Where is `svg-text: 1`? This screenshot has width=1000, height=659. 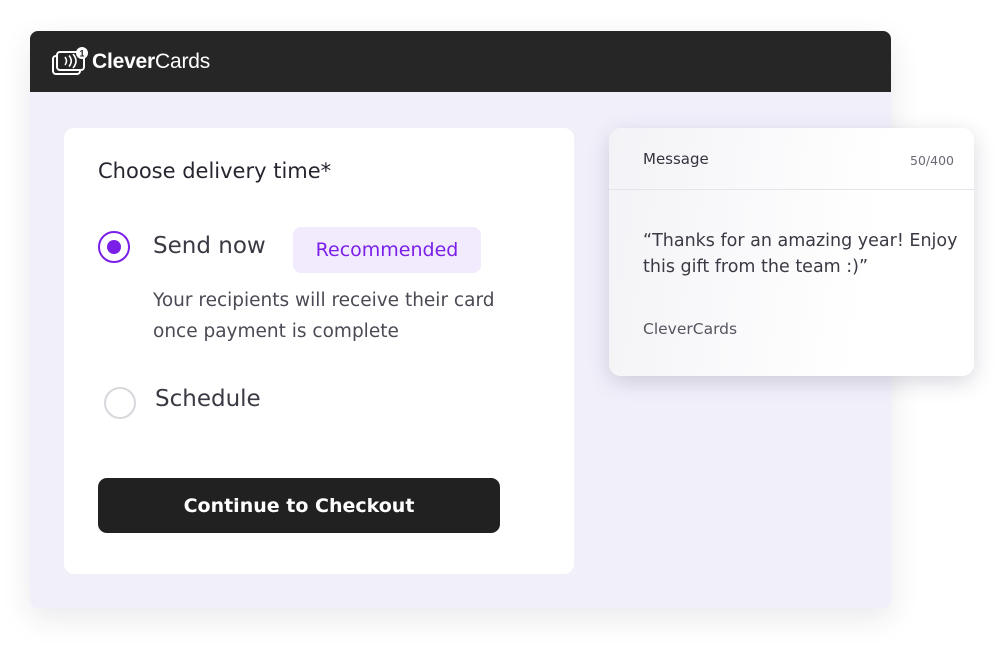
svg-text: 1 is located at coordinates (81, 53).